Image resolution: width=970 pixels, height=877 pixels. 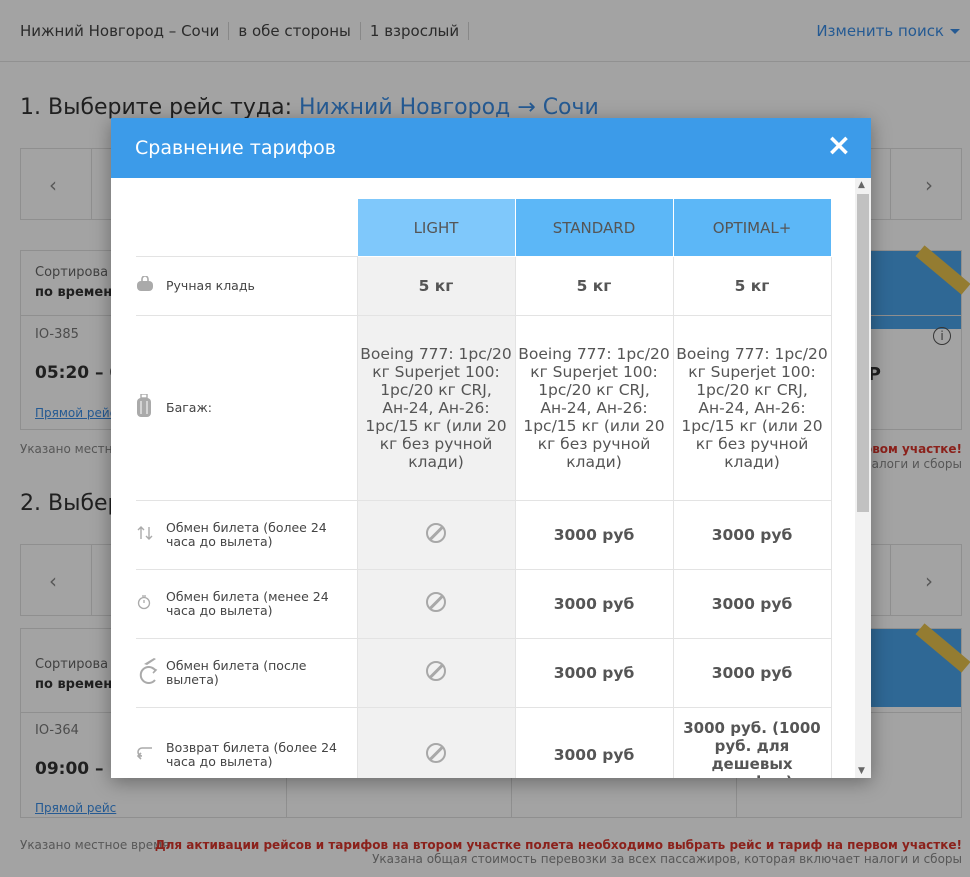 What do you see at coordinates (594, 227) in the screenshot?
I see `column-header-standard: STANDARD` at bounding box center [594, 227].